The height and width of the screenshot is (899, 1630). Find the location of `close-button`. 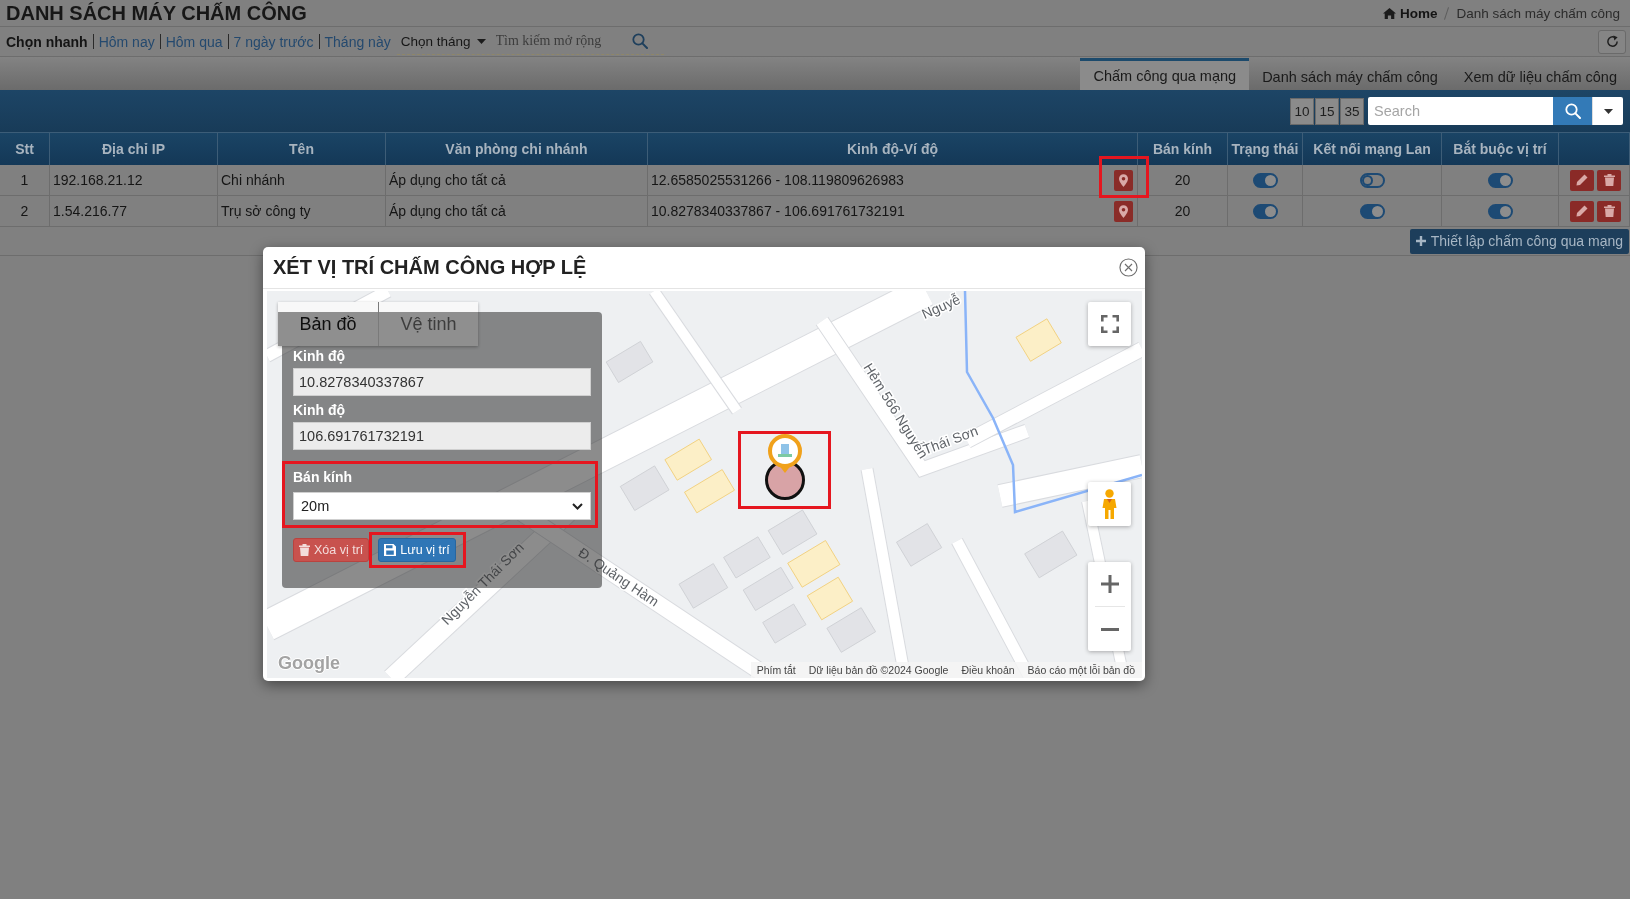

close-button is located at coordinates (1128, 267).